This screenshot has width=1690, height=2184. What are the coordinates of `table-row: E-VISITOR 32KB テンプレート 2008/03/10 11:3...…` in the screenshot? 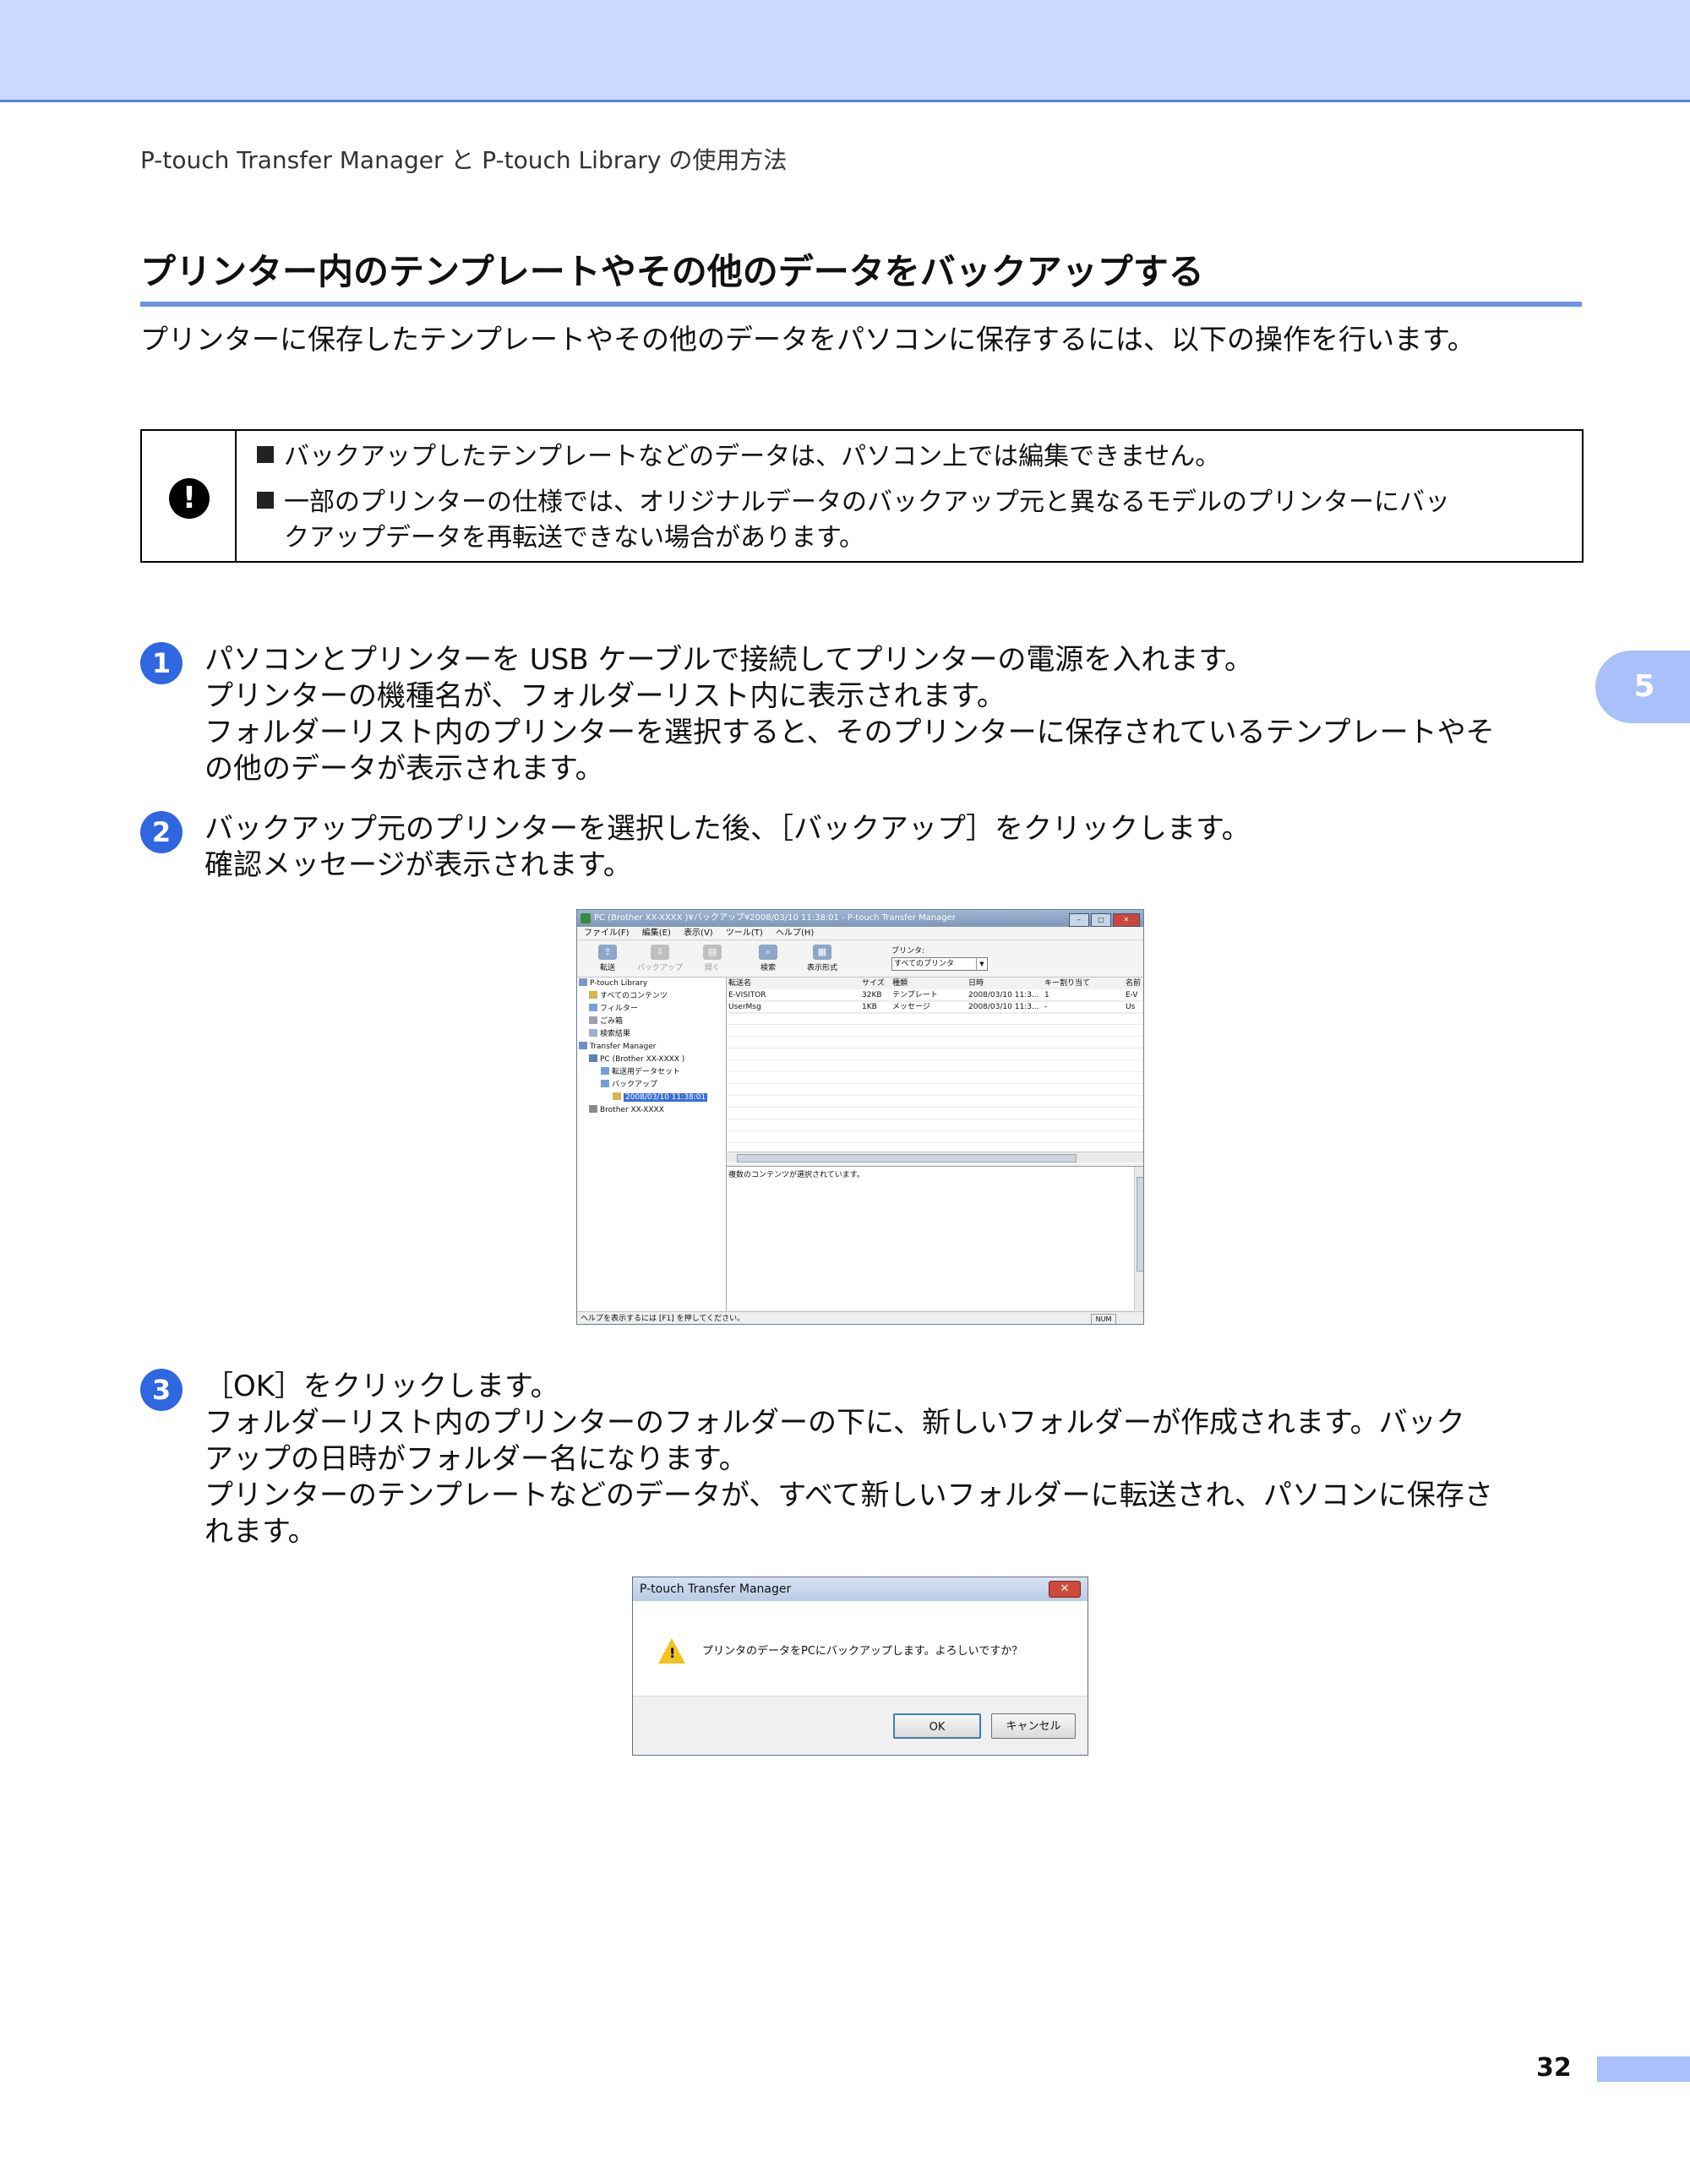 It's located at (935, 995).